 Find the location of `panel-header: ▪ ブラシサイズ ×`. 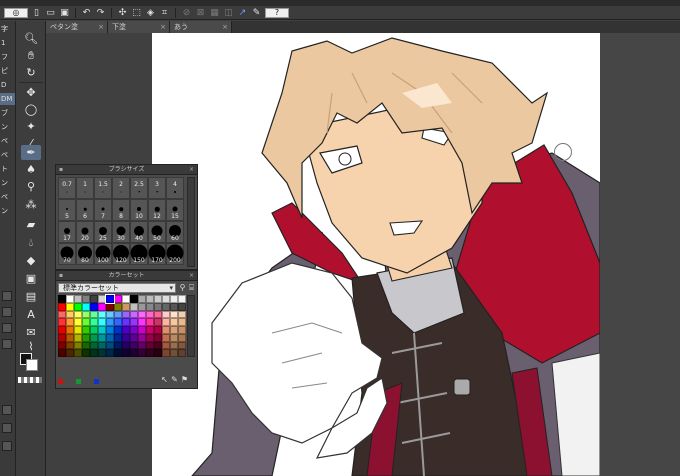

panel-header: ▪ ブラシサイズ × is located at coordinates (126, 170).